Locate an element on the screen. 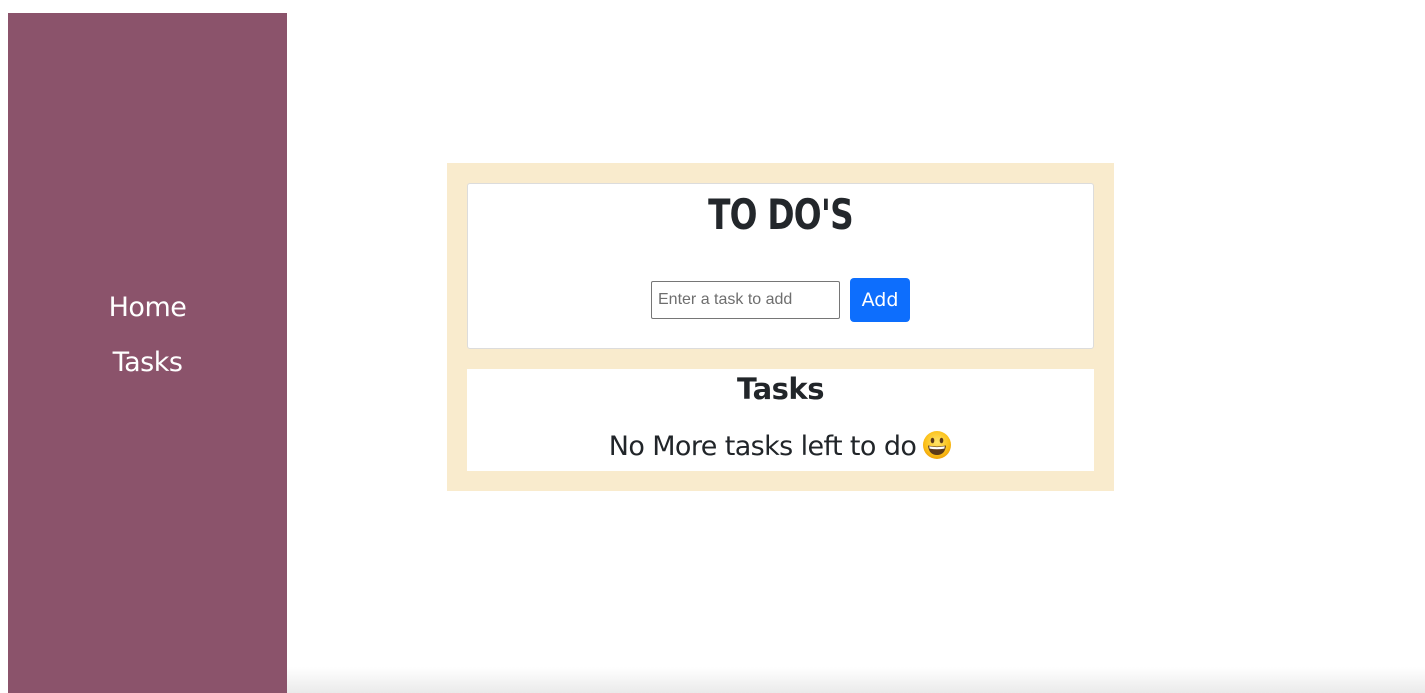  empty-message: No More tasks left to do is located at coordinates (762, 446).